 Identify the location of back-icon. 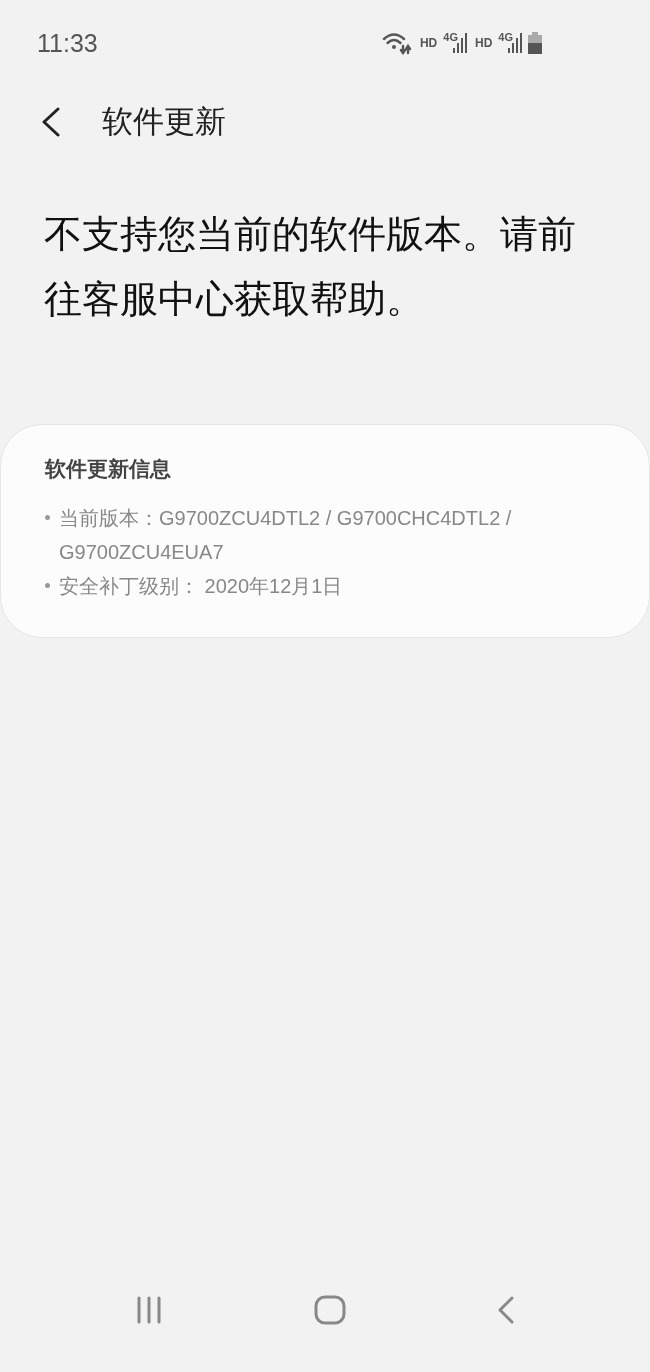
(51, 122).